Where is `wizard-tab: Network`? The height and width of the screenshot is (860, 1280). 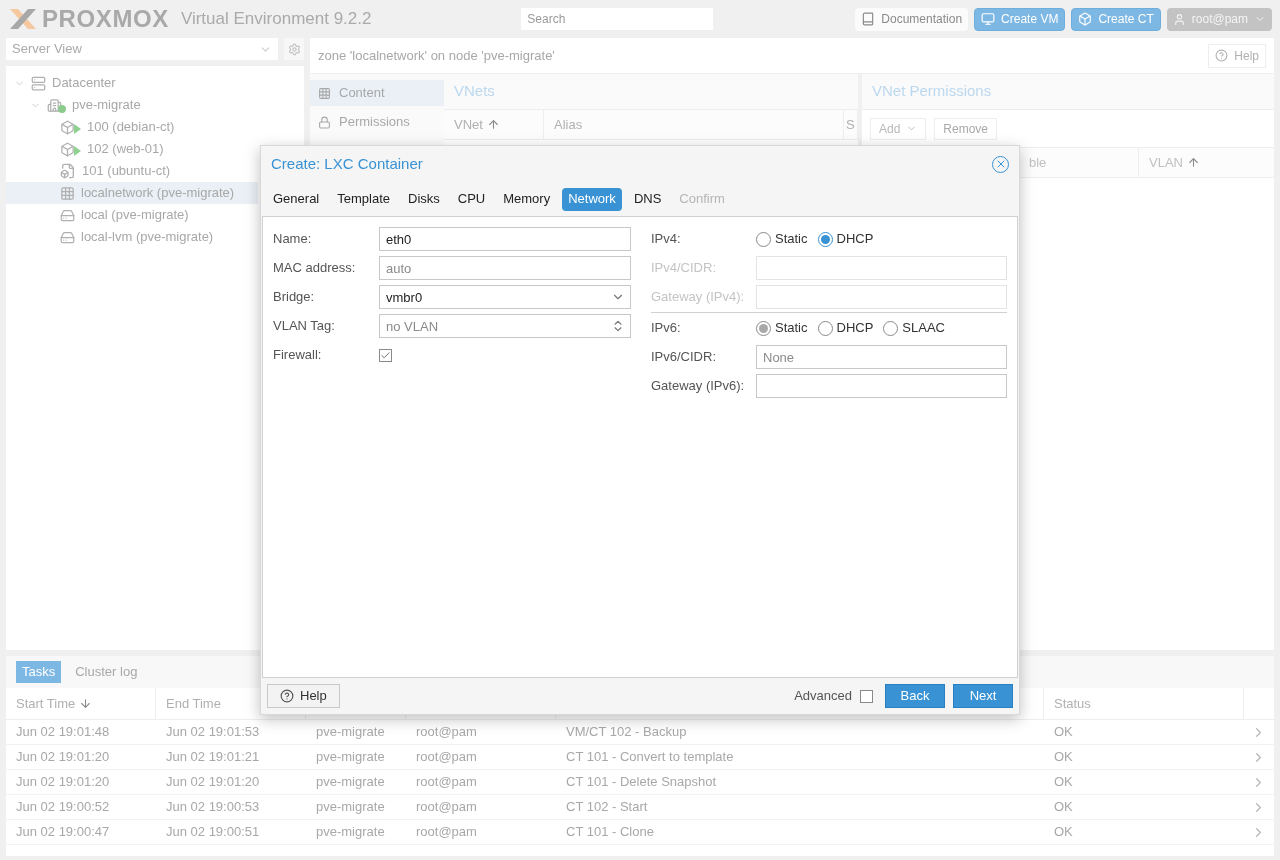
wizard-tab: Network is located at coordinates (592, 199).